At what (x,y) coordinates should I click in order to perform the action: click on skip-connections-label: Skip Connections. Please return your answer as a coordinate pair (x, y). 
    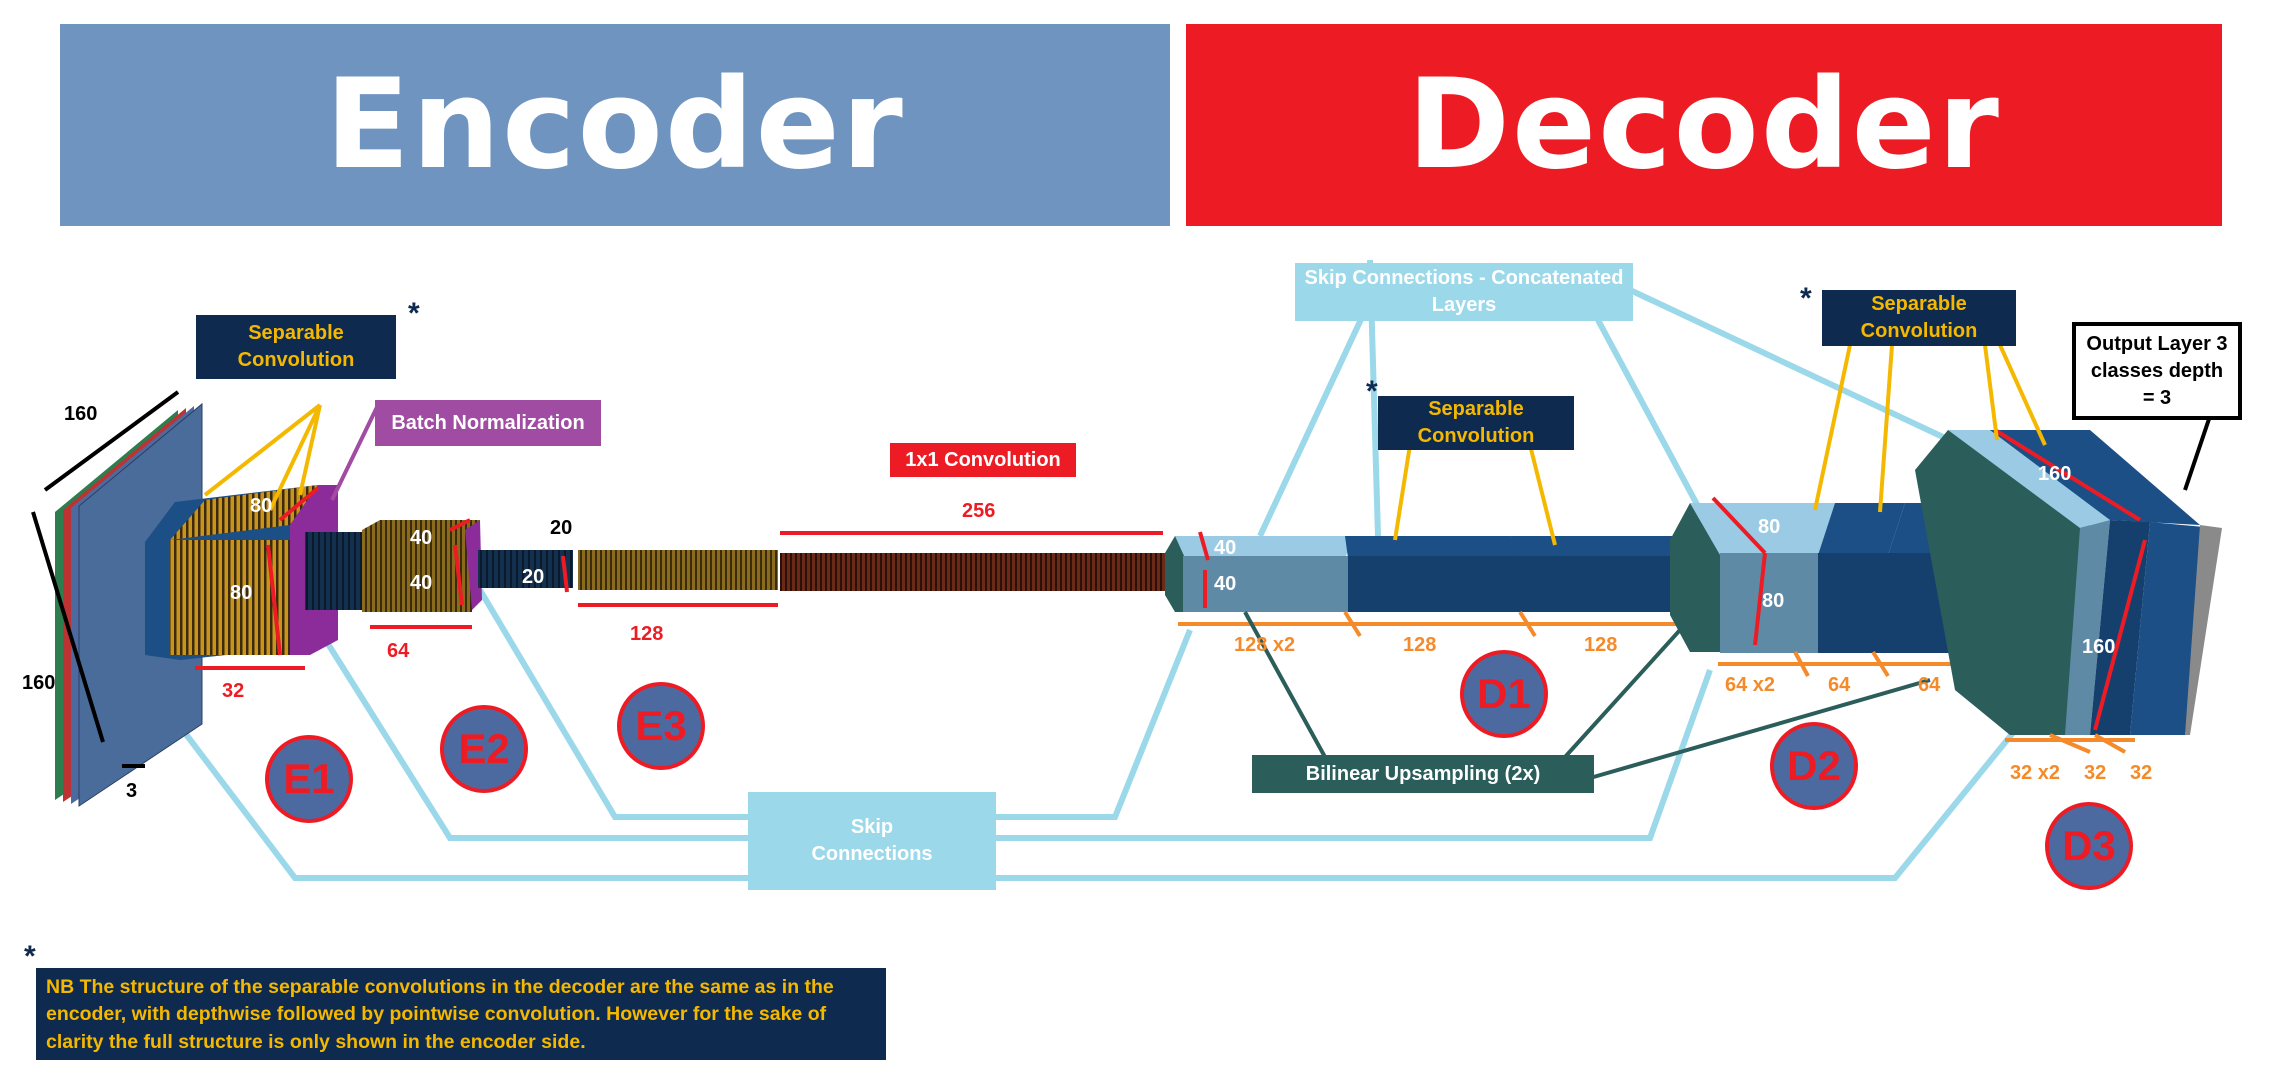
    Looking at the image, I should click on (872, 841).